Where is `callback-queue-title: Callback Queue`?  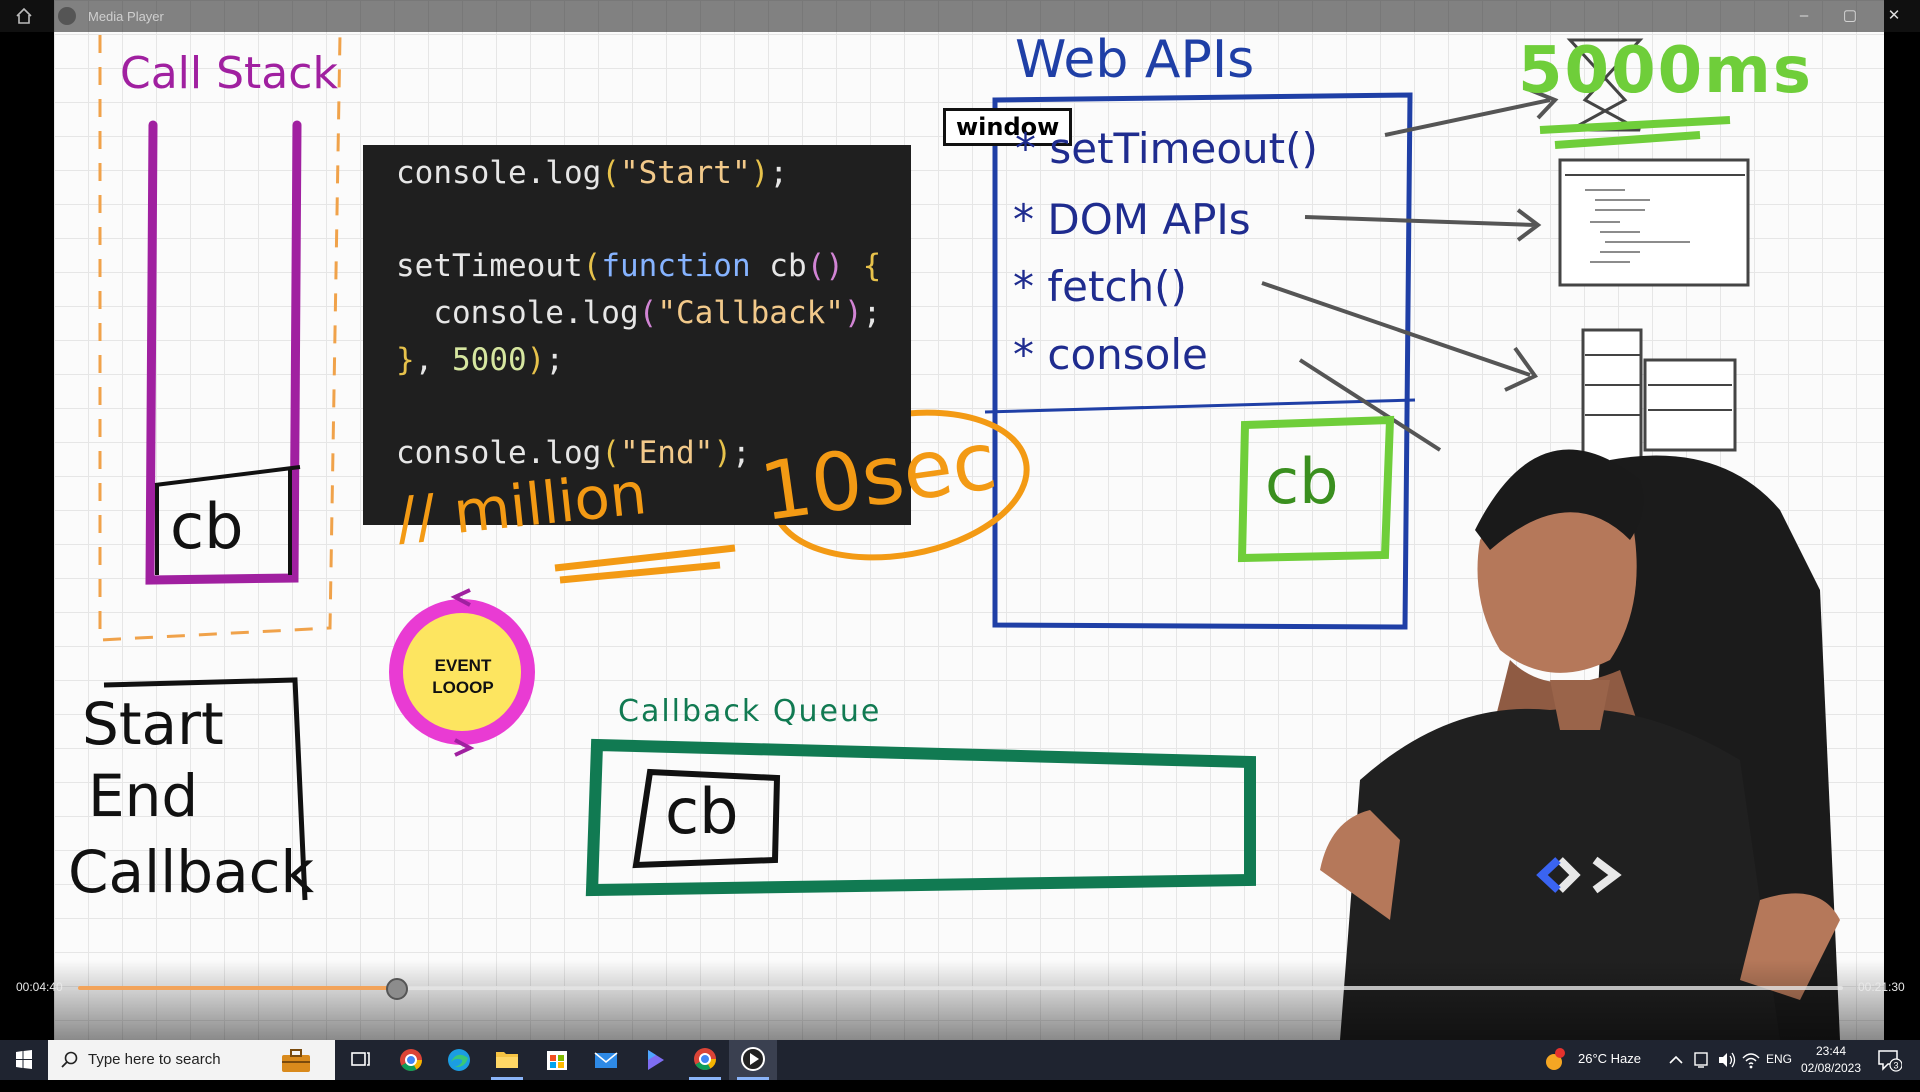
callback-queue-title: Callback Queue is located at coordinates (750, 711).